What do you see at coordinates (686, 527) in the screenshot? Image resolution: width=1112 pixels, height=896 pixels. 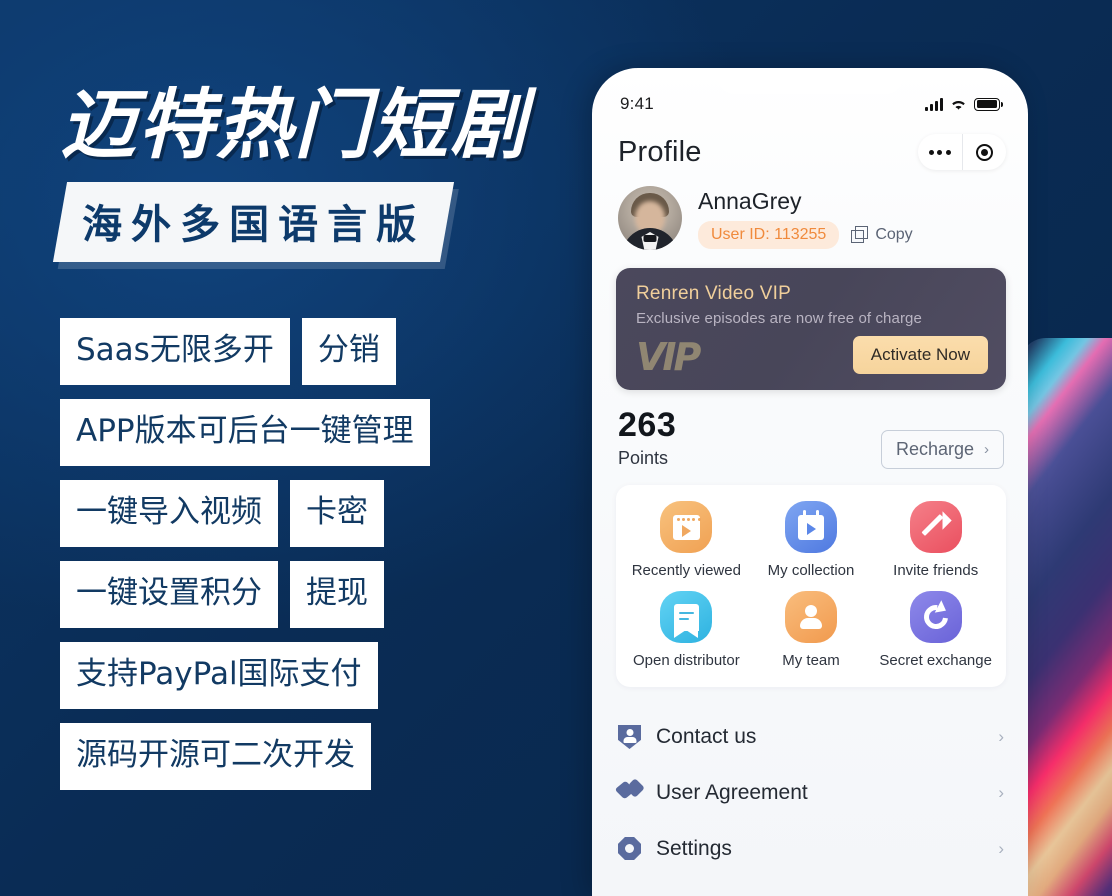 I see `video-window-icon` at bounding box center [686, 527].